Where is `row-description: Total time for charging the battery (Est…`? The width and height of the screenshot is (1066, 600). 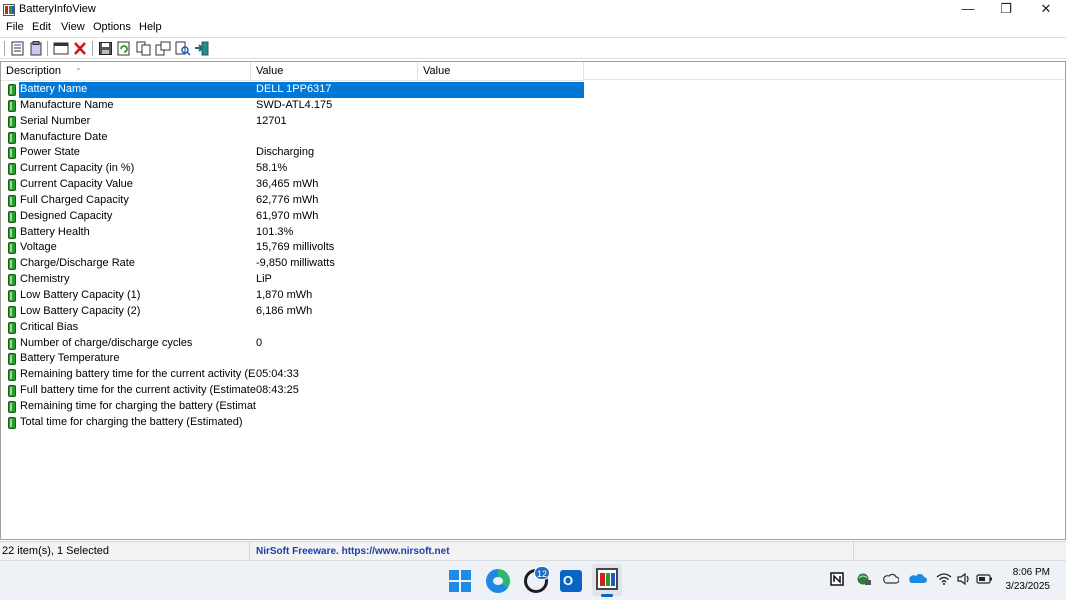 row-description: Total time for charging the battery (Est… is located at coordinates (131, 421).